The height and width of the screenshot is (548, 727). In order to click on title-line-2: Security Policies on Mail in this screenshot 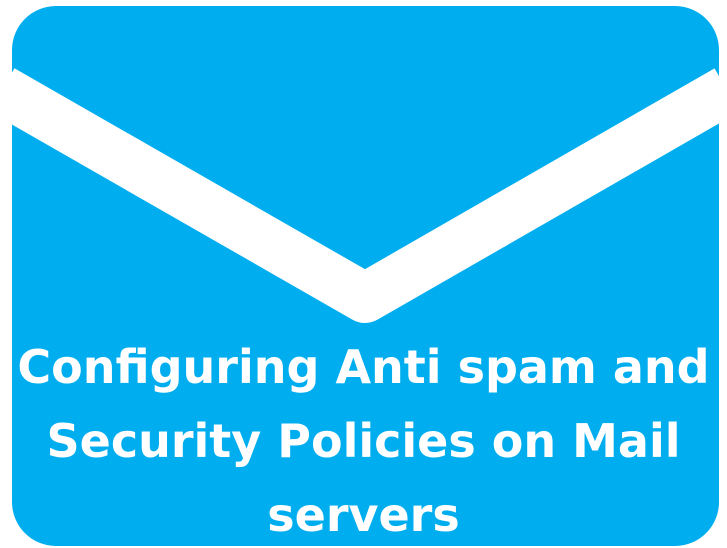, I will do `click(363, 441)`.